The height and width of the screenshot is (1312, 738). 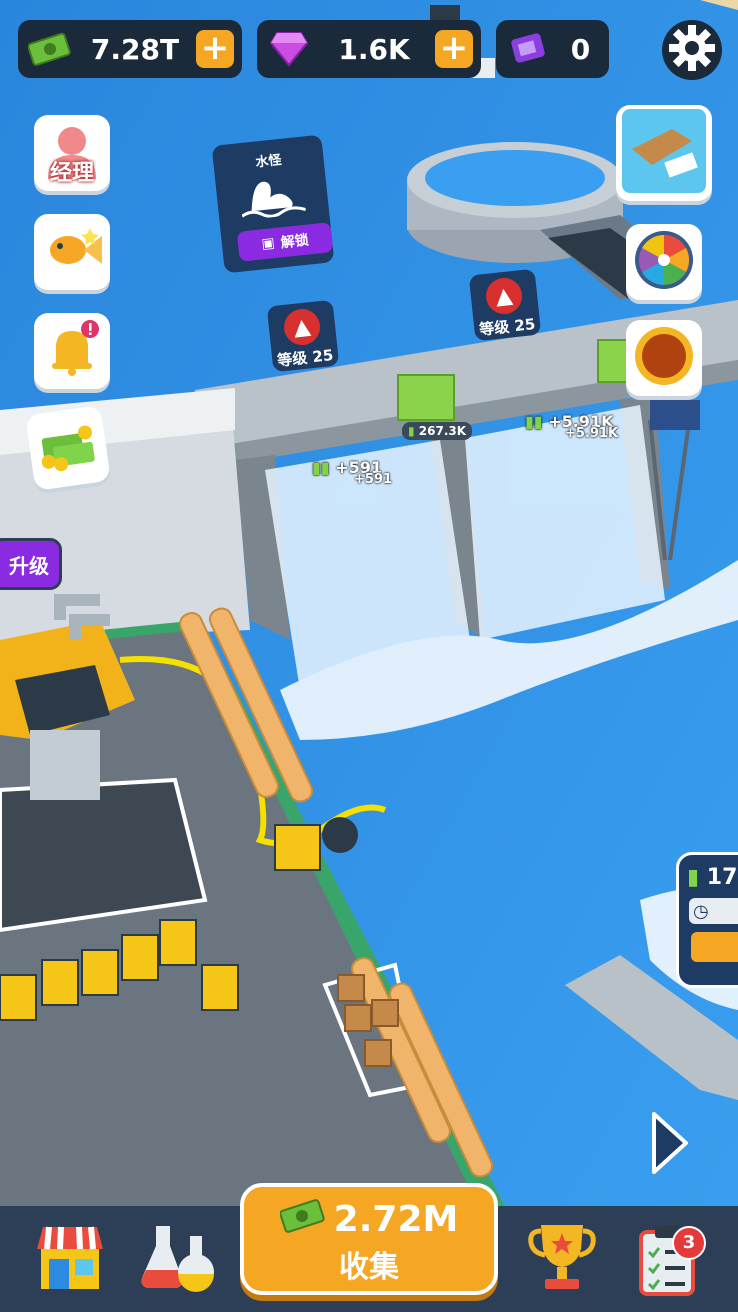 I want to click on boat-cash-value: 178, so click(x=722, y=877).